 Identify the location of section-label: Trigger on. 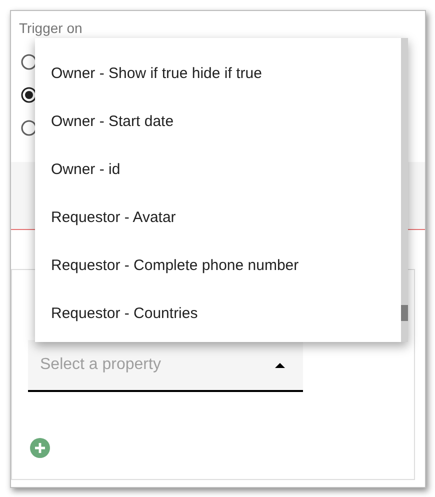
(51, 28).